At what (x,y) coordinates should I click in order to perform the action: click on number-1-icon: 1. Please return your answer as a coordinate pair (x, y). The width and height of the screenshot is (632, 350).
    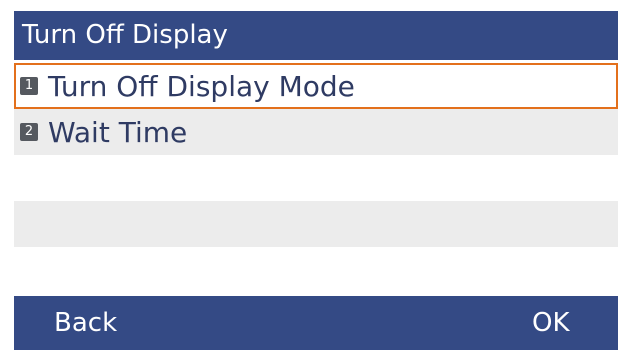
    Looking at the image, I should click on (29, 86).